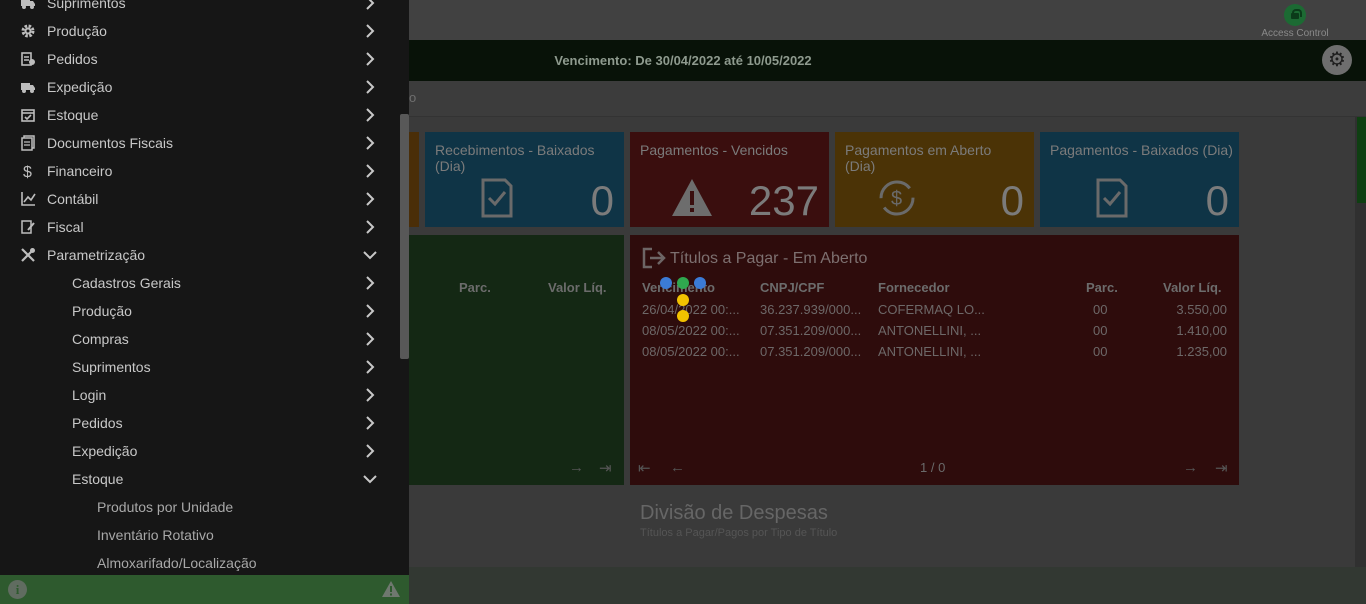  What do you see at coordinates (28, 31) in the screenshot?
I see `gear-icon` at bounding box center [28, 31].